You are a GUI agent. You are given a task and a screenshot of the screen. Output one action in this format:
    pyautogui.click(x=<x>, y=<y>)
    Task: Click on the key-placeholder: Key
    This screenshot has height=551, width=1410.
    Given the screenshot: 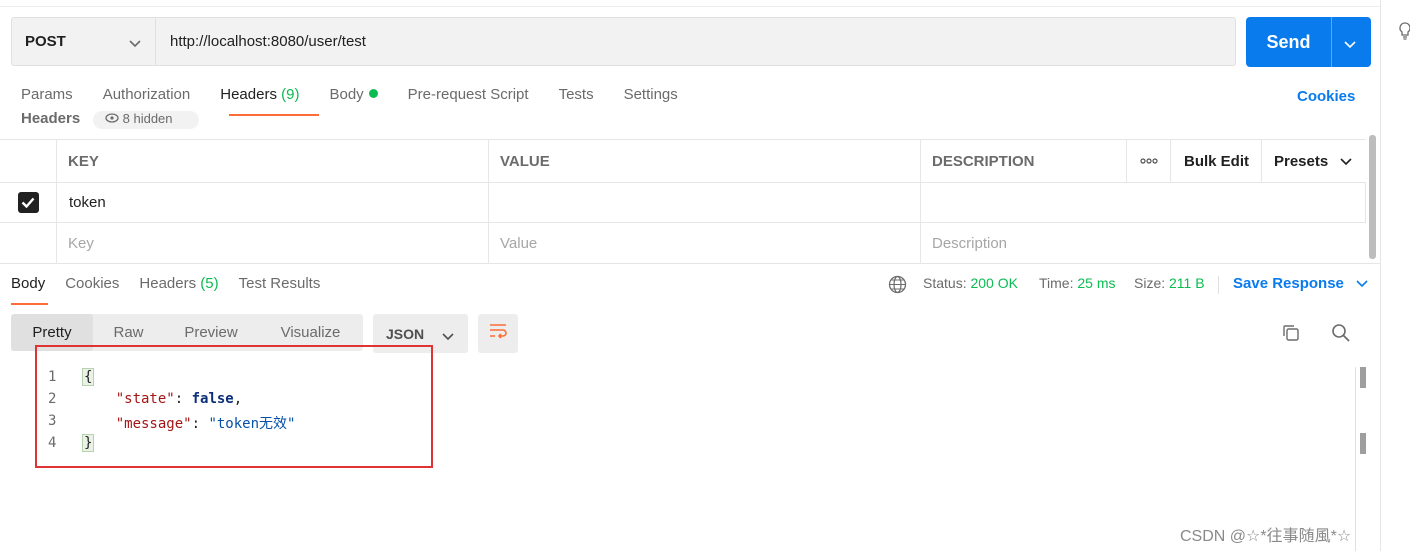 What is the action you would take?
    pyautogui.click(x=81, y=243)
    